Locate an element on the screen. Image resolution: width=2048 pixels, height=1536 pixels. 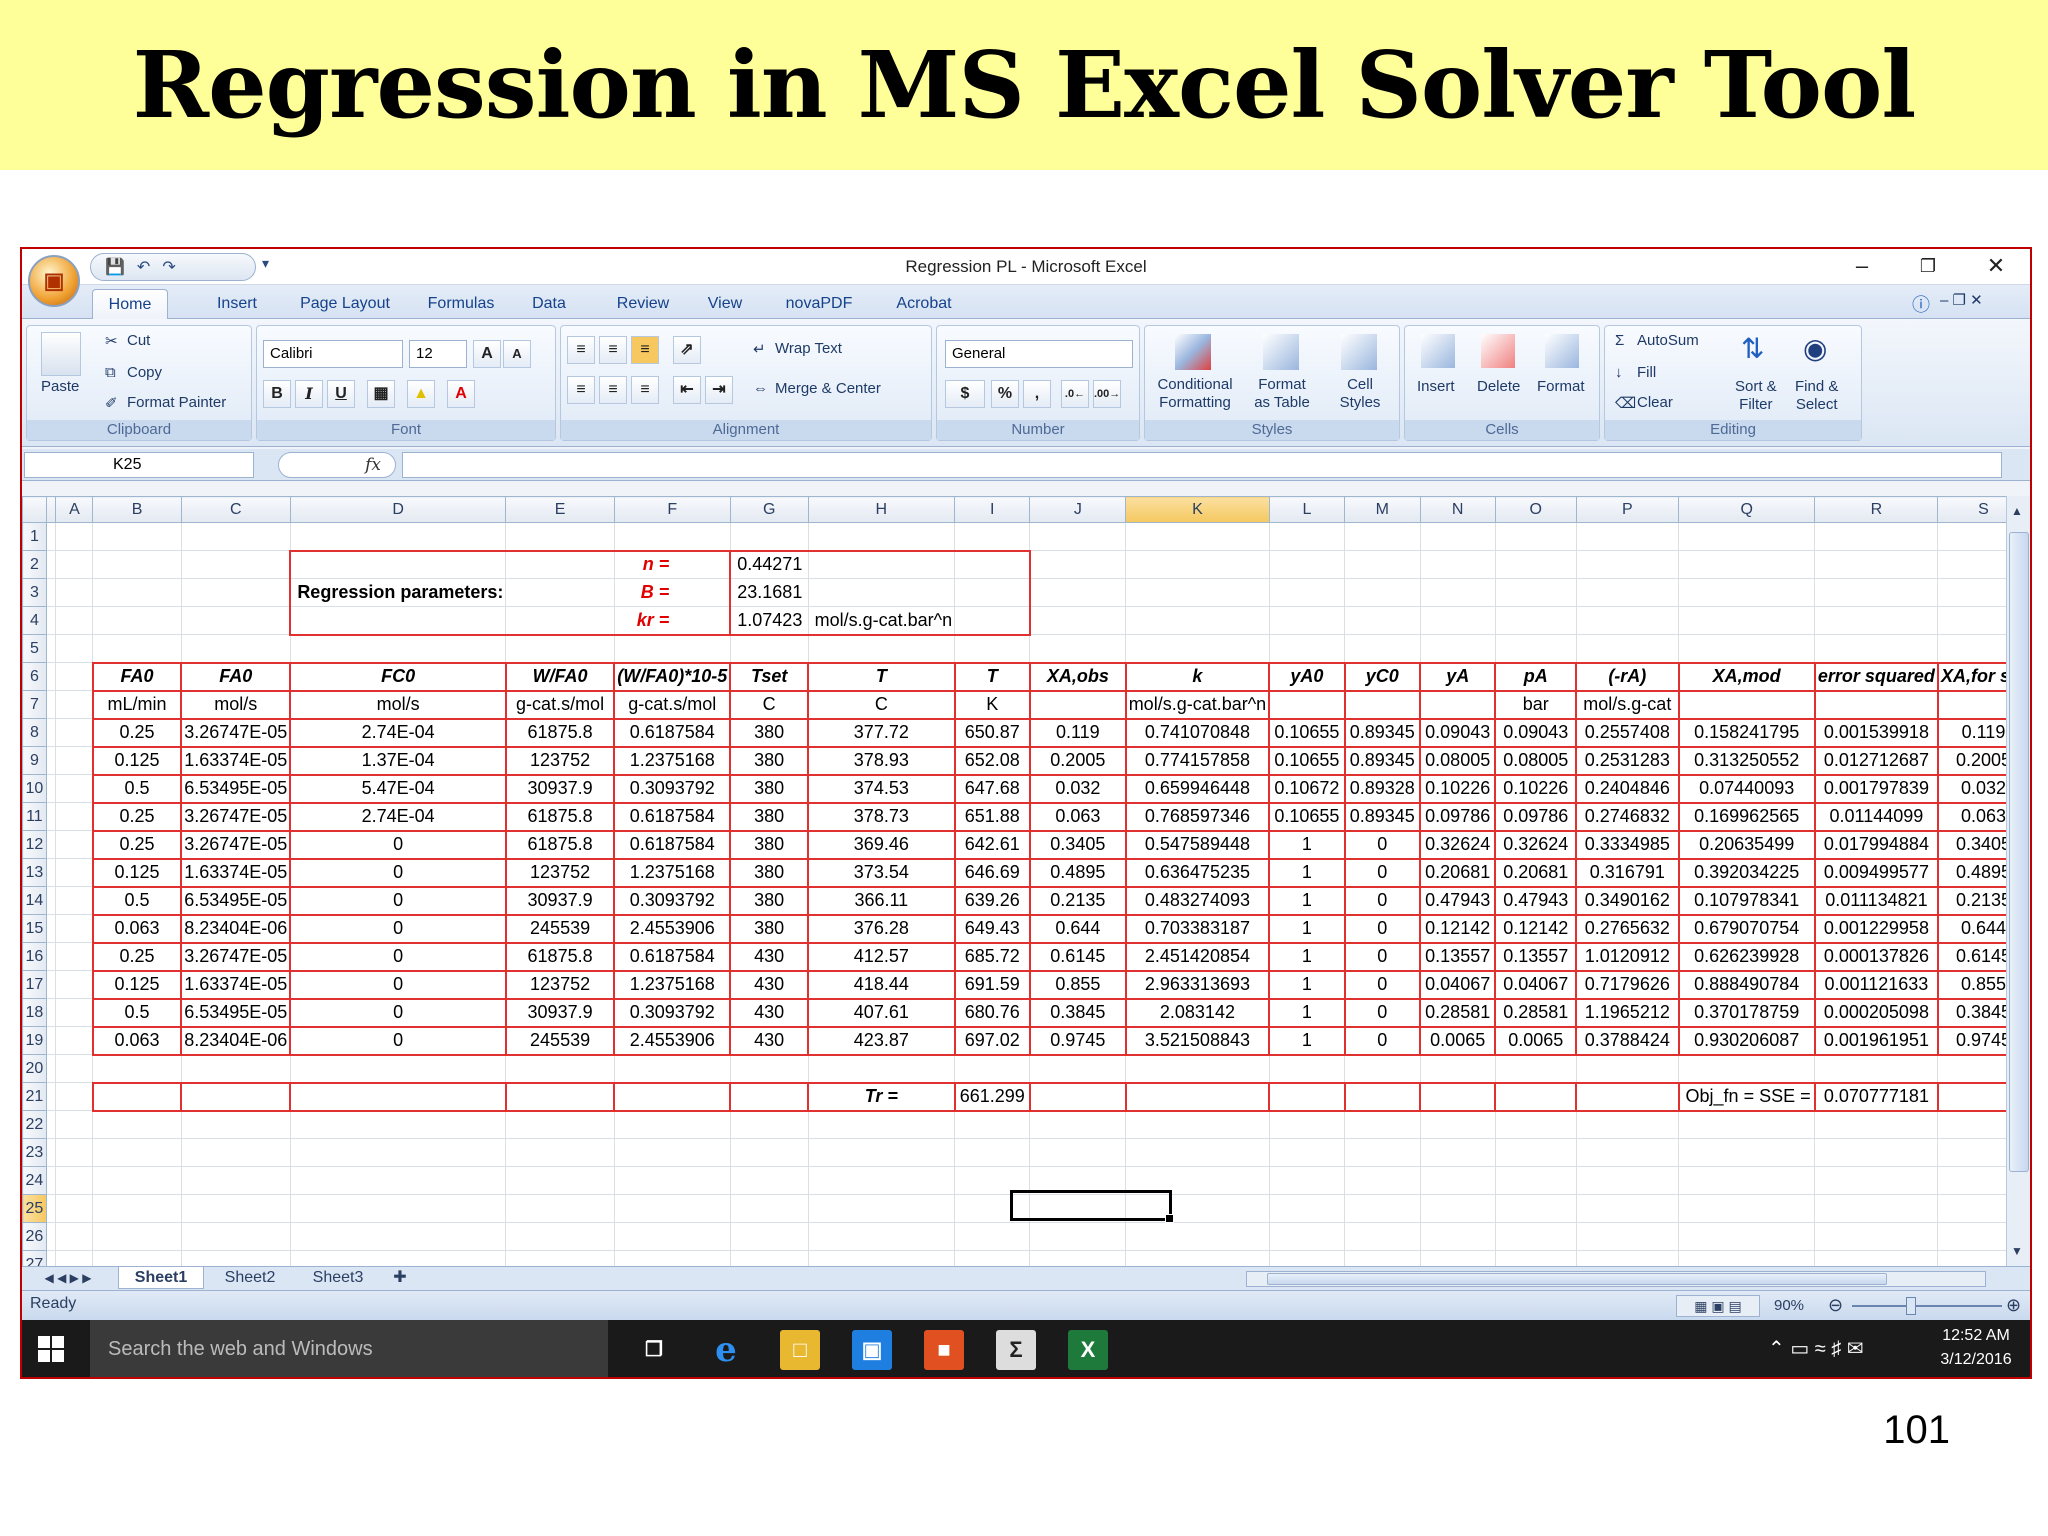
cell-n3 is located at coordinates (1457, 592).